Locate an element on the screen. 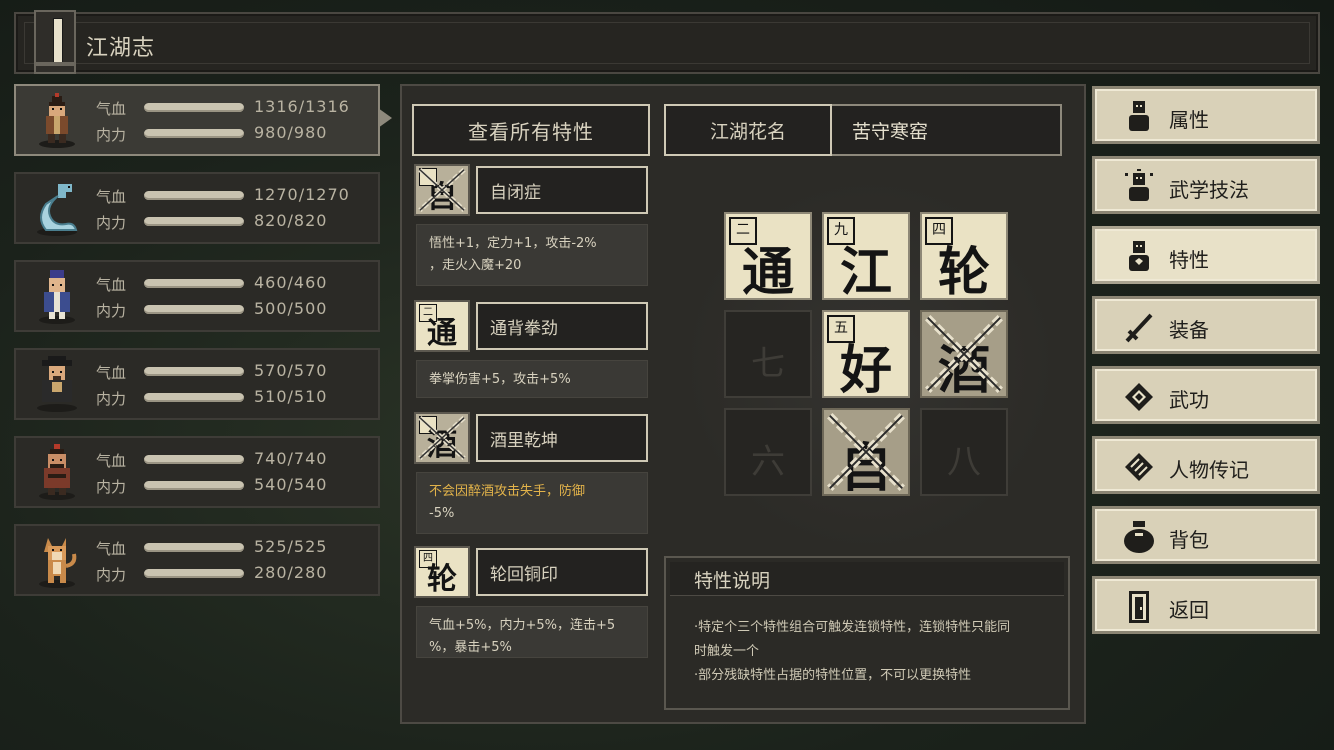 This screenshot has height=750, width=1334. trait-icon-char: 轮 is located at coordinates (442, 579).